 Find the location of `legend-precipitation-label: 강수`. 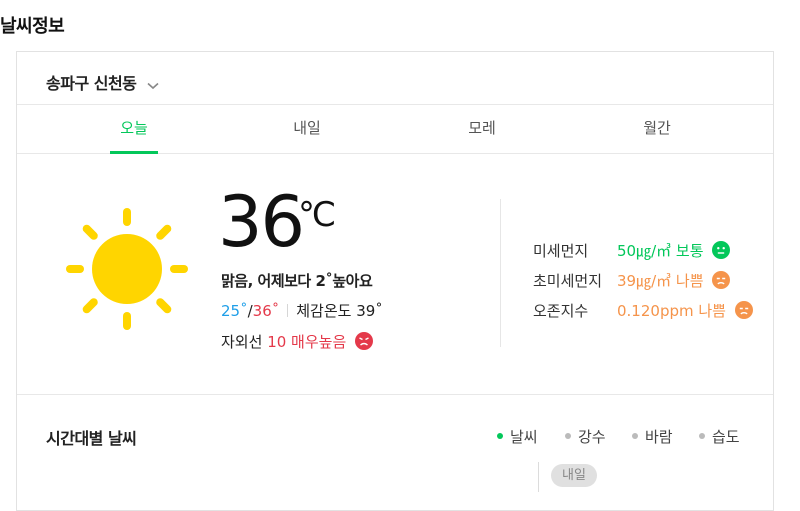

legend-precipitation-label: 강수 is located at coordinates (592, 437).